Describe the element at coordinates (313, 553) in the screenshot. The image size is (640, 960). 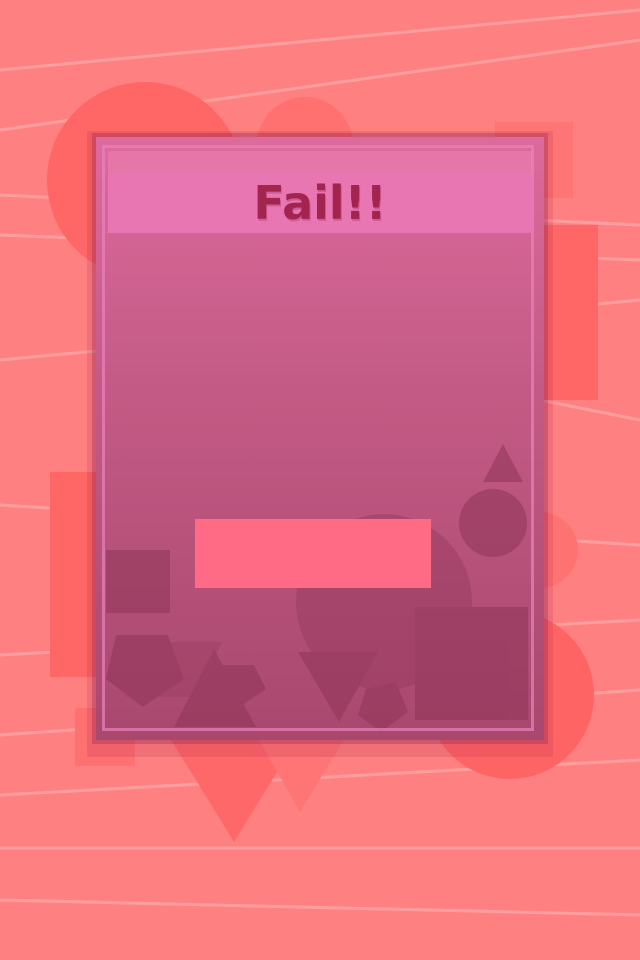
I see `continue-button` at that location.